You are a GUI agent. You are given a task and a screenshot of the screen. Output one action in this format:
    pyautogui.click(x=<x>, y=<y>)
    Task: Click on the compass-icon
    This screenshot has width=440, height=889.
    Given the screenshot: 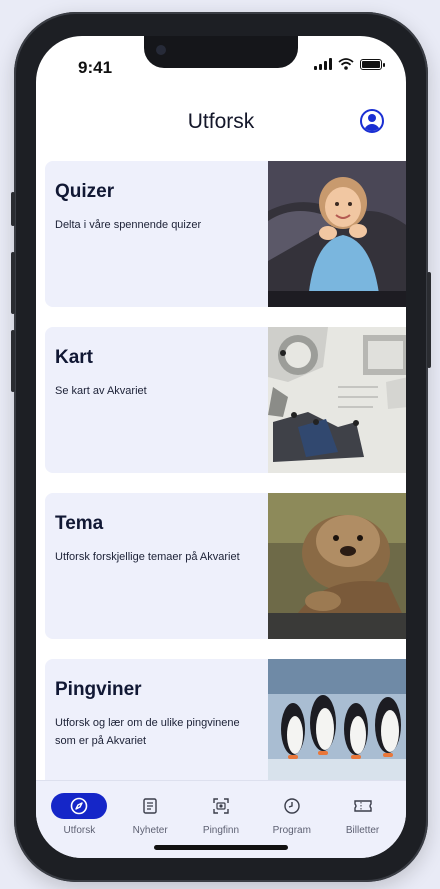 What is the action you would take?
    pyautogui.click(x=79, y=806)
    